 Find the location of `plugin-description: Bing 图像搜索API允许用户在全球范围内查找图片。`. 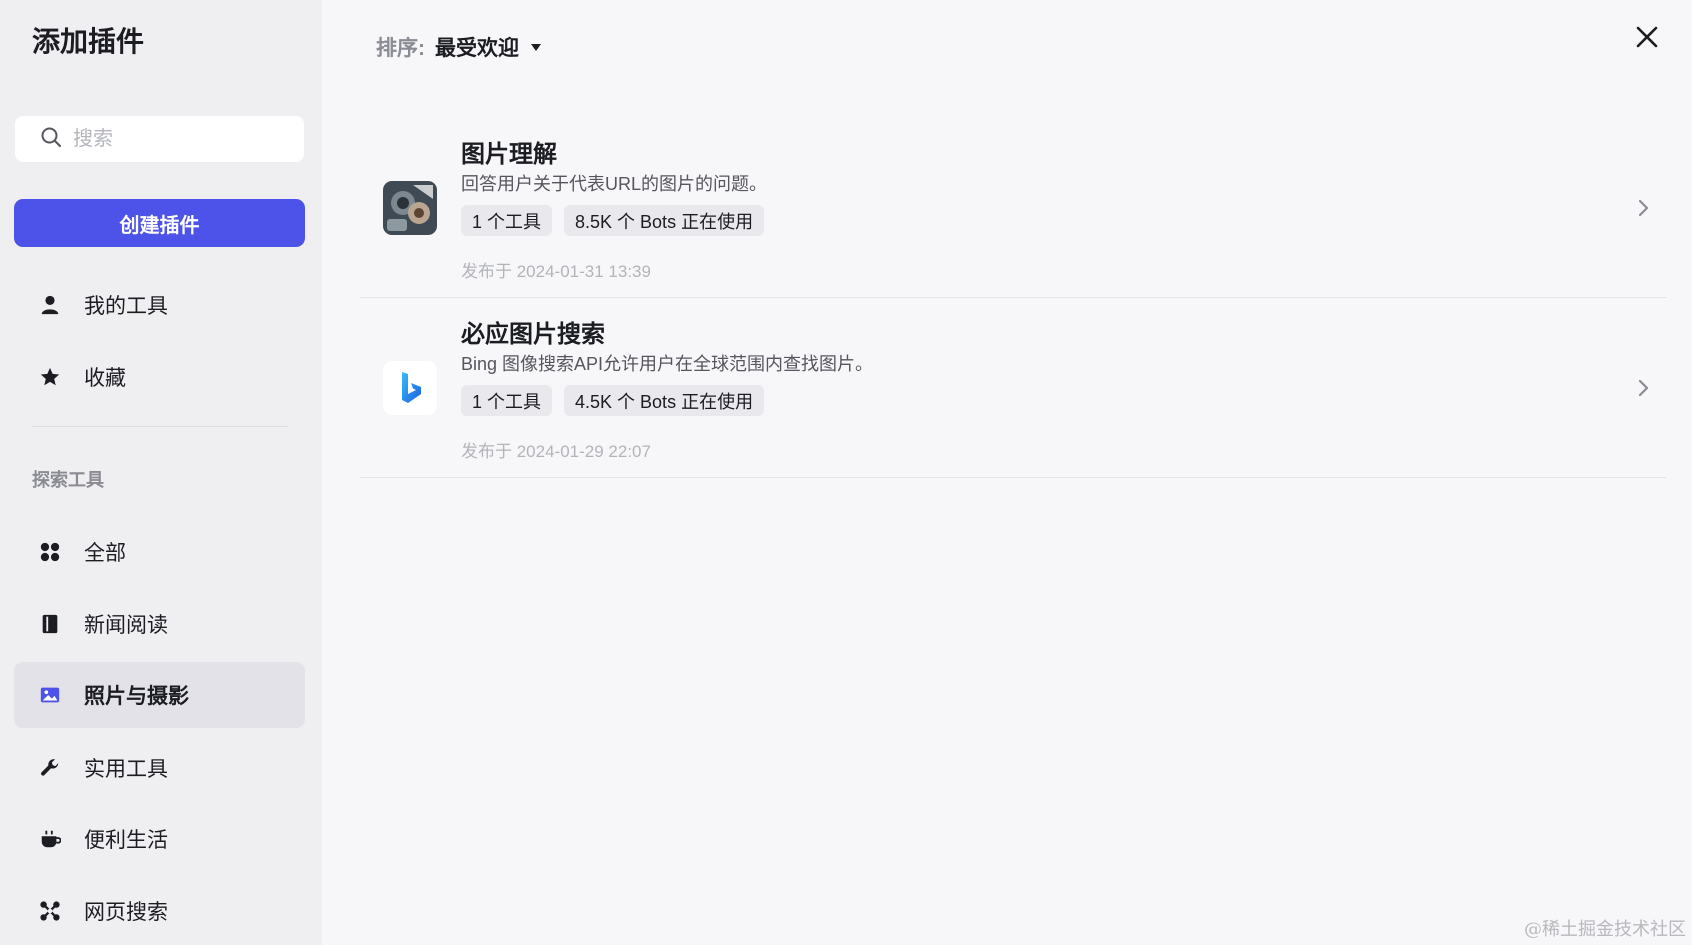

plugin-description: Bing 图像搜索API允许用户在全球范围内查找图片。 is located at coordinates (667, 364).